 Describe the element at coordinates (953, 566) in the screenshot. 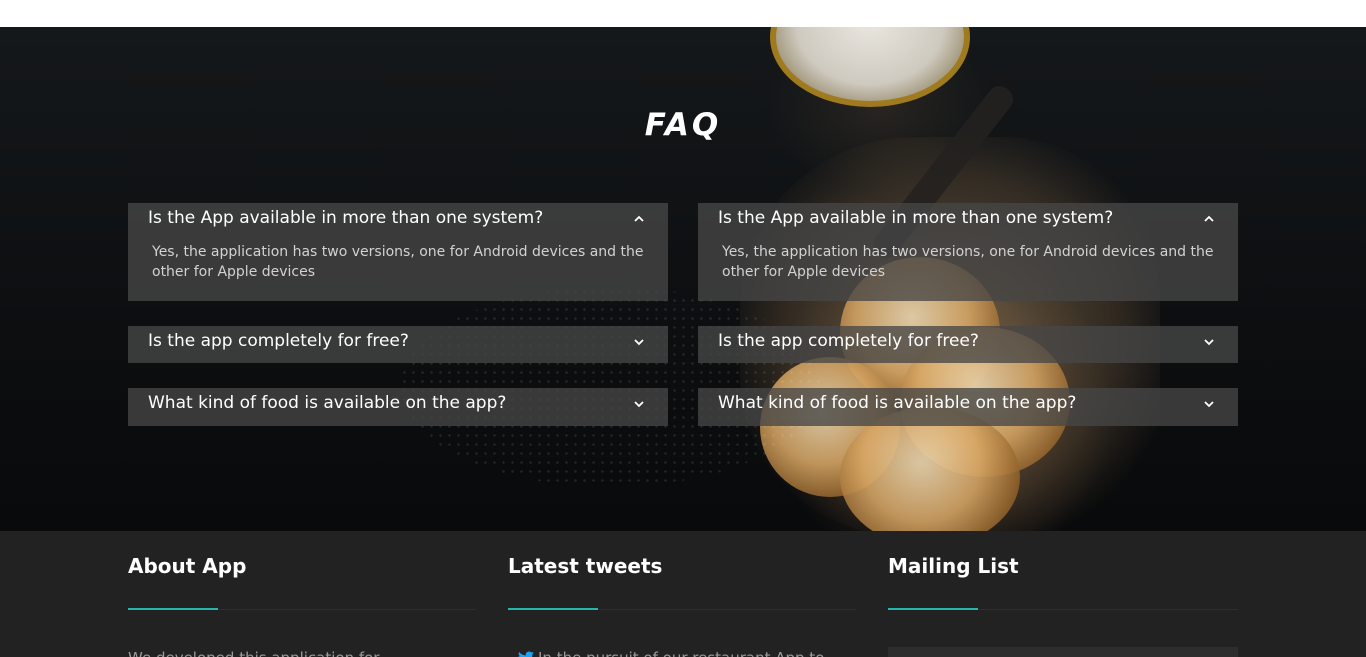

I see `footer-mailing-title: Mailing List` at that location.